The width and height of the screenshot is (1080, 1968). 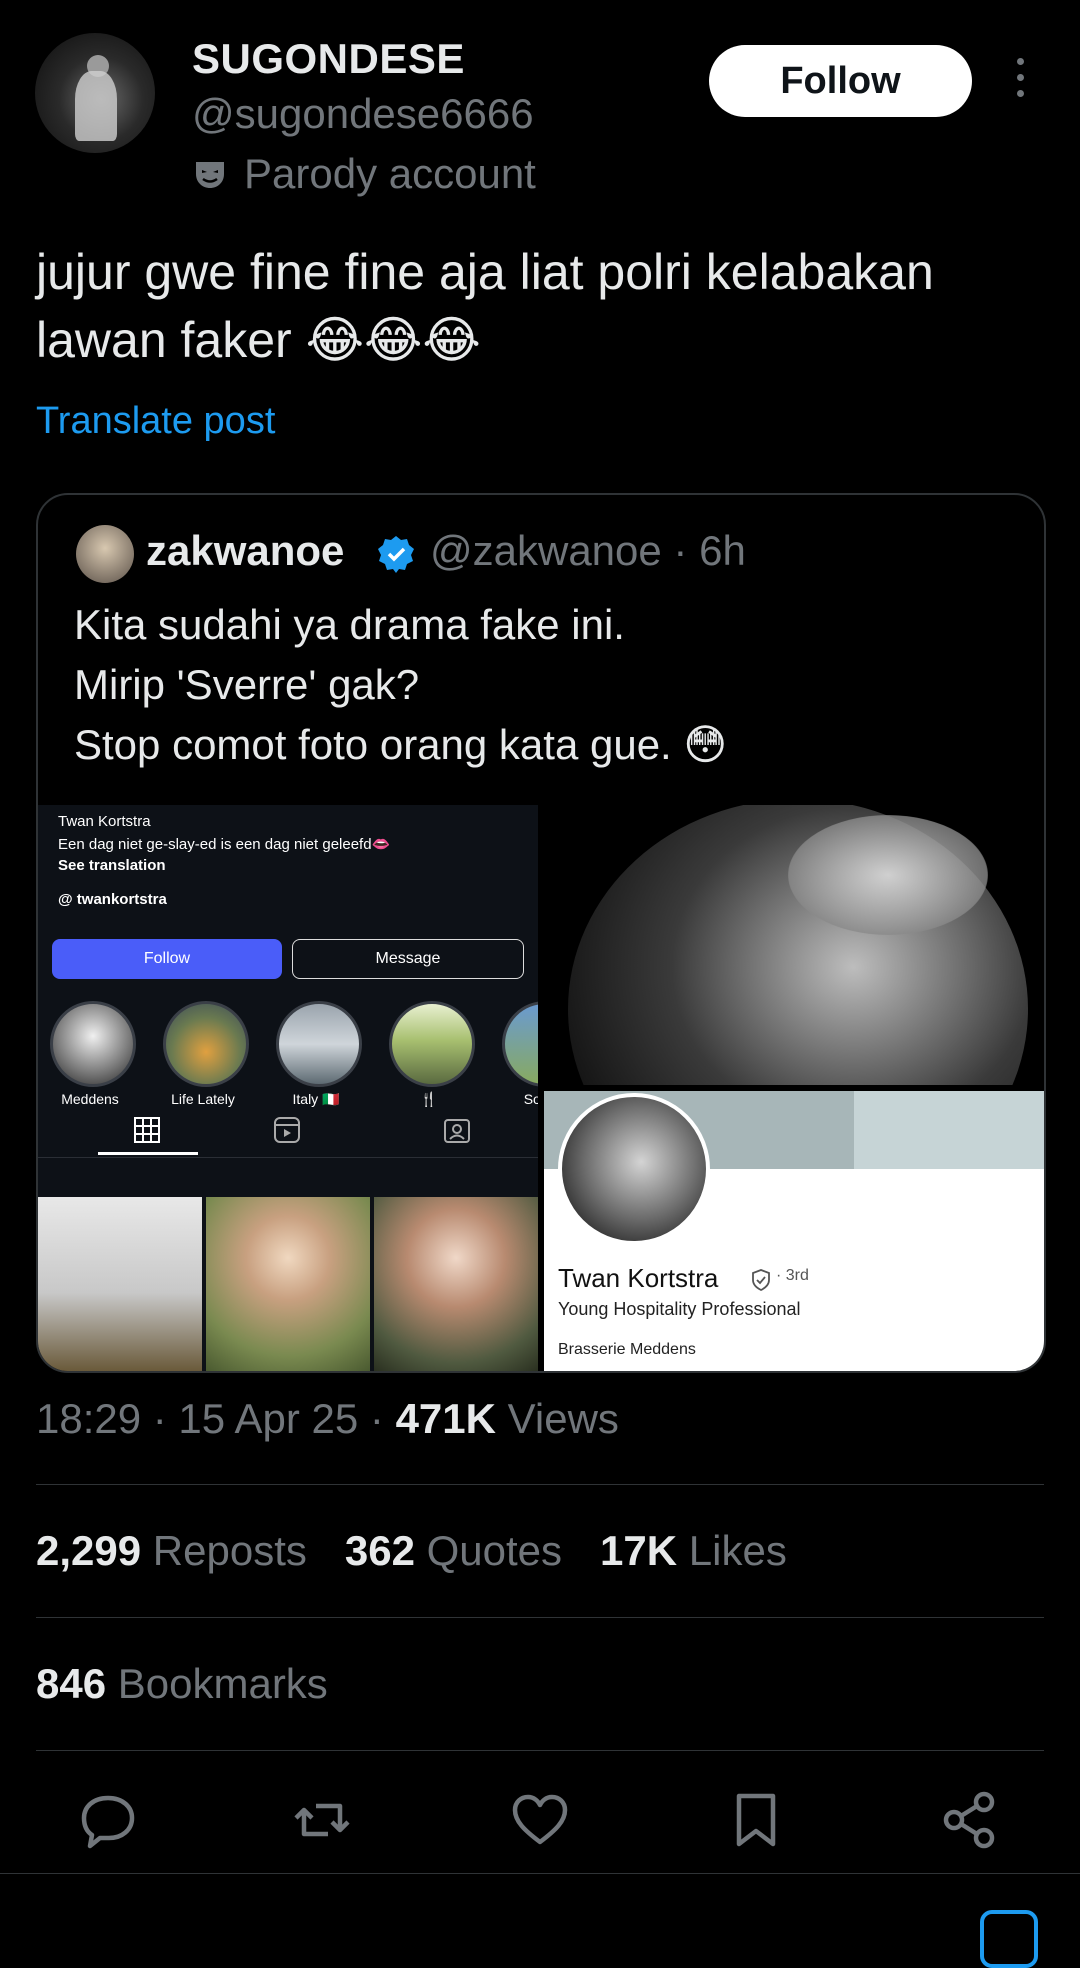 I want to click on ig-threads-text: twankortstra, so click(x=121, y=899).